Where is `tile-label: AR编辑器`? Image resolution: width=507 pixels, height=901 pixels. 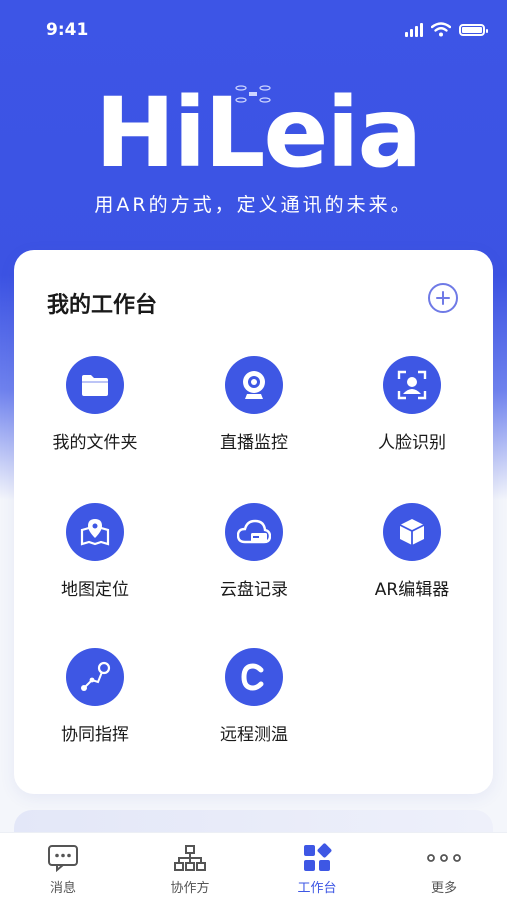 tile-label: AR编辑器 is located at coordinates (412, 590).